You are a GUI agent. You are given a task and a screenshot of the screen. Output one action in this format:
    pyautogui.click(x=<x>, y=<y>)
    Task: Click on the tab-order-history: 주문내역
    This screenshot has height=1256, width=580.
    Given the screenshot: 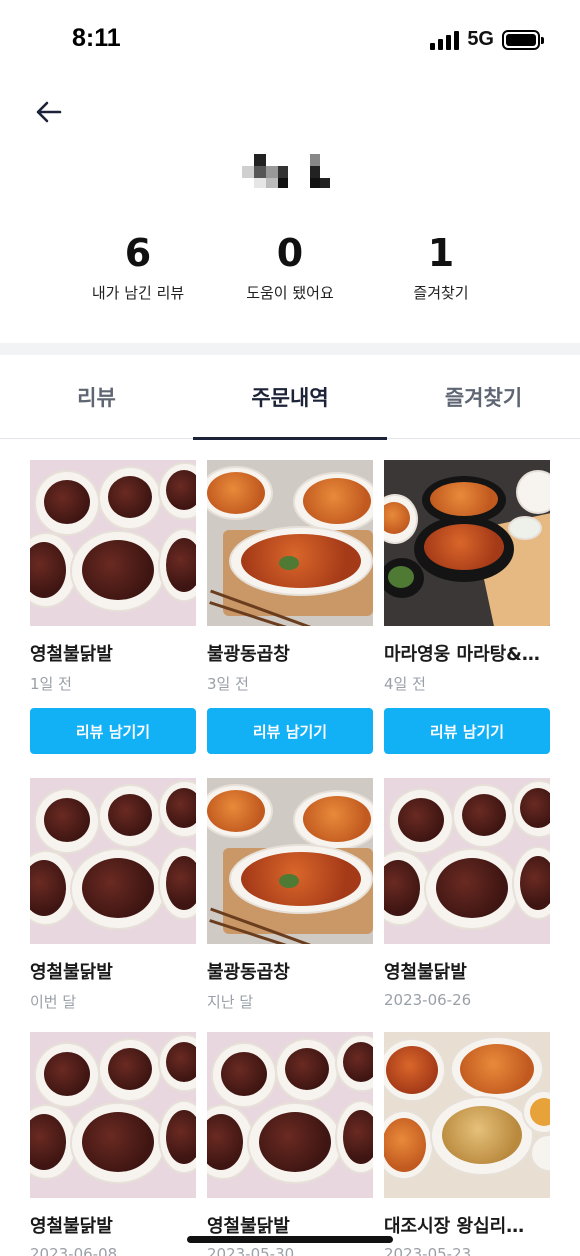 What is the action you would take?
    pyautogui.click(x=290, y=397)
    